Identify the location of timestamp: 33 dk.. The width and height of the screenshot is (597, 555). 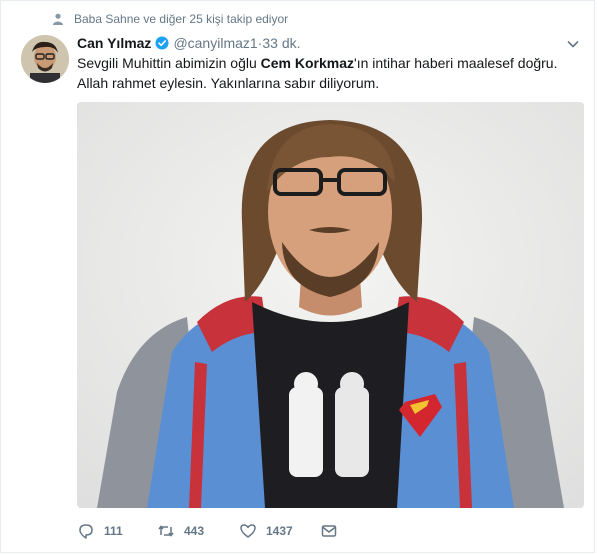
(281, 43).